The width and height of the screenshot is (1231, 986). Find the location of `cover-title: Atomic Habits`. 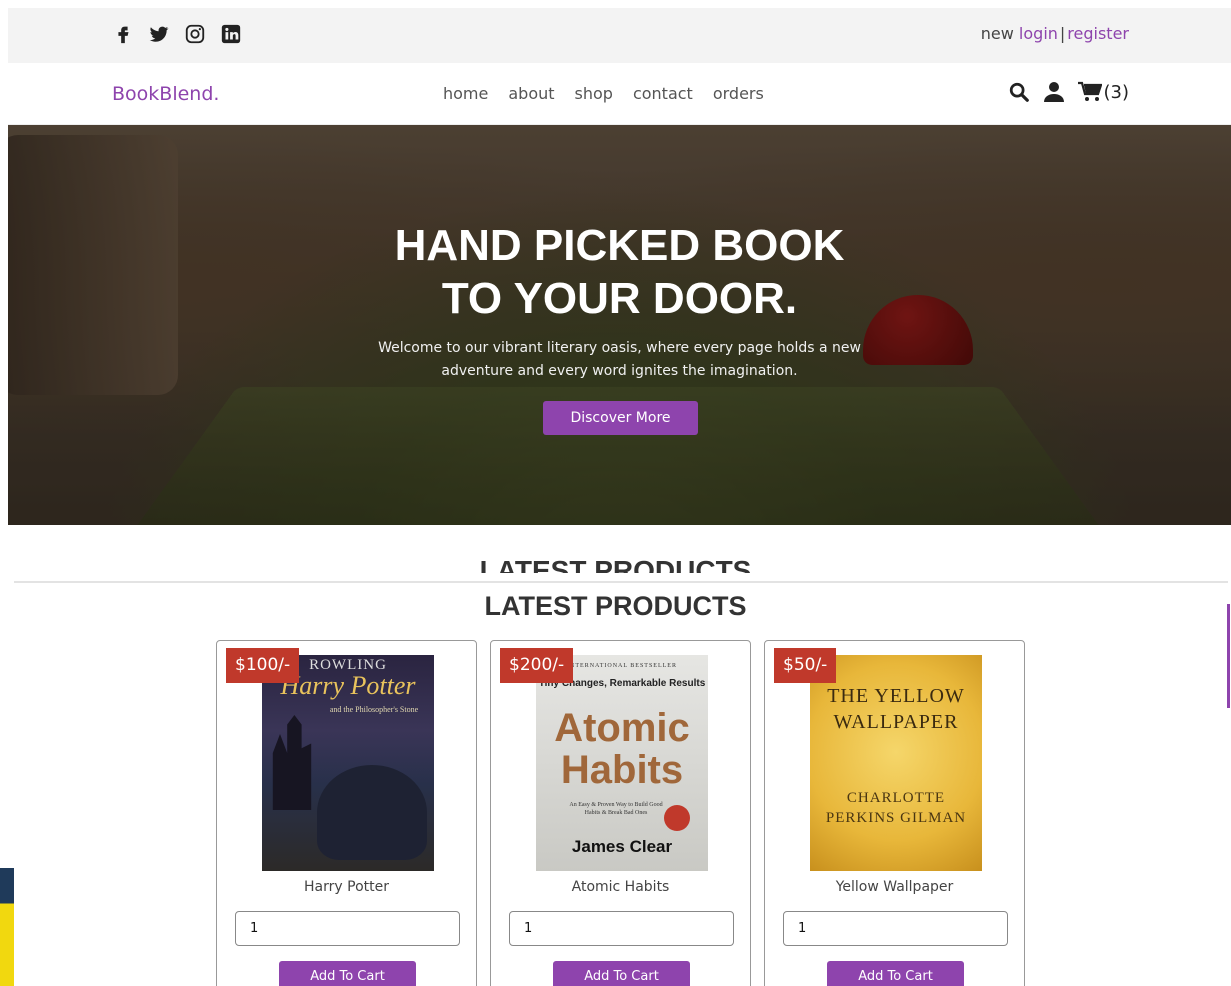

cover-title: Atomic Habits is located at coordinates (622, 749).